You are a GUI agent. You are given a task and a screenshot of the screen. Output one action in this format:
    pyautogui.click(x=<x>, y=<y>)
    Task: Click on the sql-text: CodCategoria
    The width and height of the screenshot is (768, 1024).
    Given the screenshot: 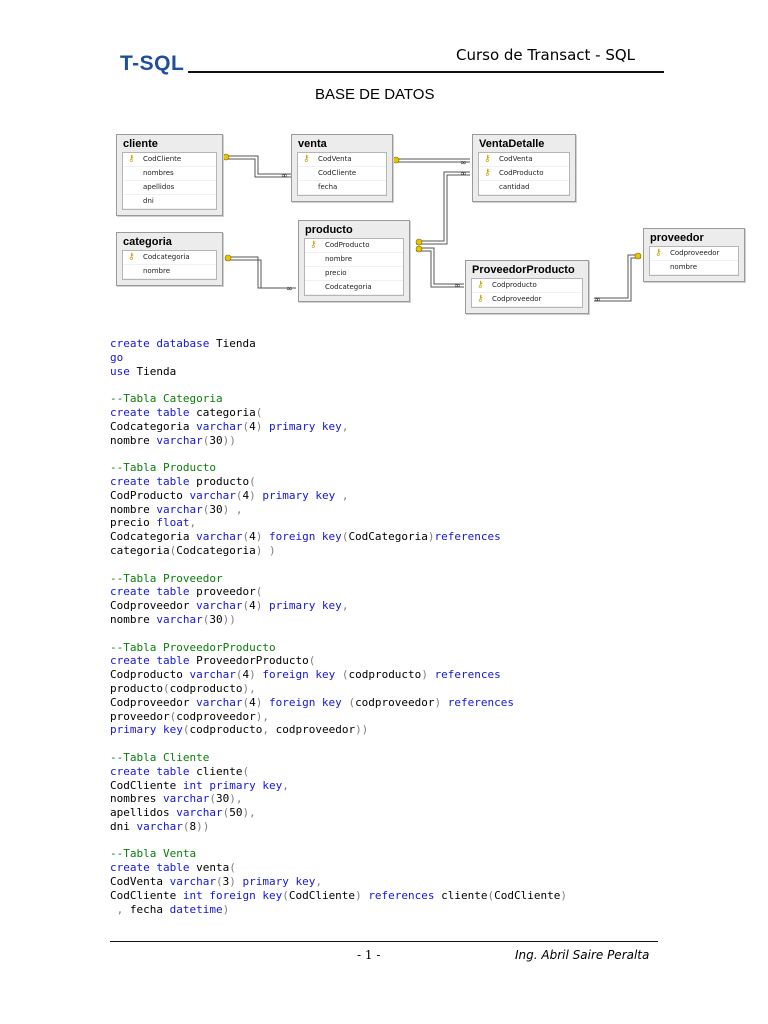 What is the action you would take?
    pyautogui.click(x=388, y=537)
    